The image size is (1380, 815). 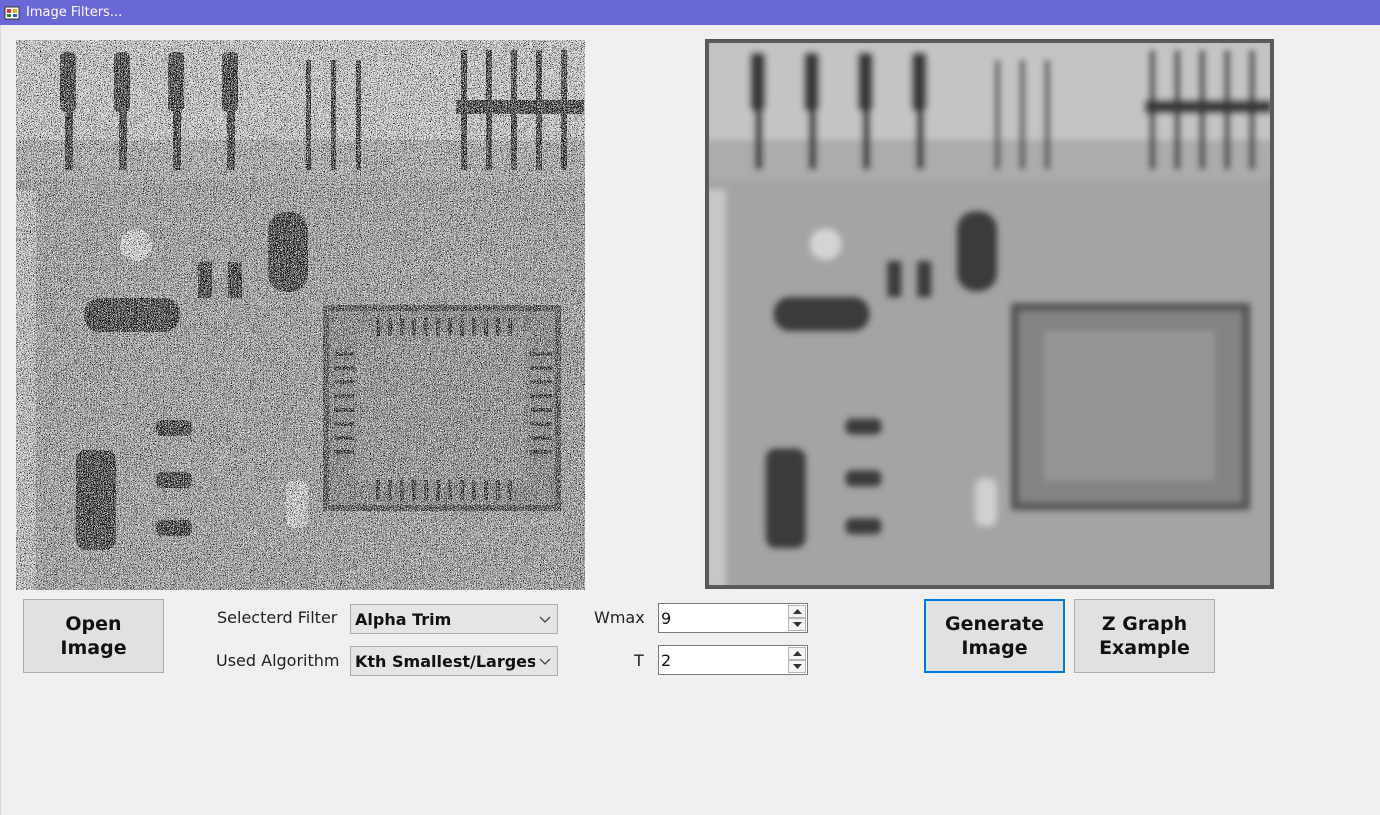 What do you see at coordinates (278, 660) in the screenshot?
I see `used-algorithm-label: Used Algorithm` at bounding box center [278, 660].